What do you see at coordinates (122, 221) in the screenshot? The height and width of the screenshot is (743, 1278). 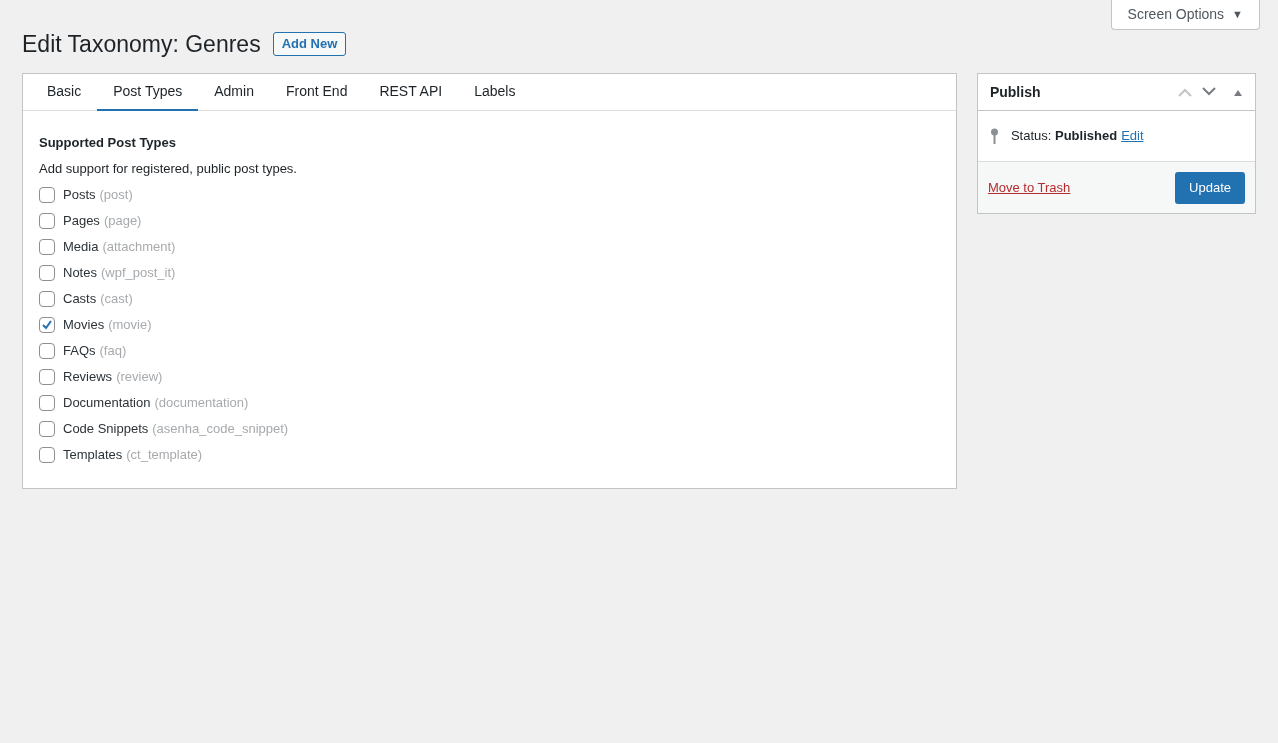 I see `post-type-slug: (page)` at bounding box center [122, 221].